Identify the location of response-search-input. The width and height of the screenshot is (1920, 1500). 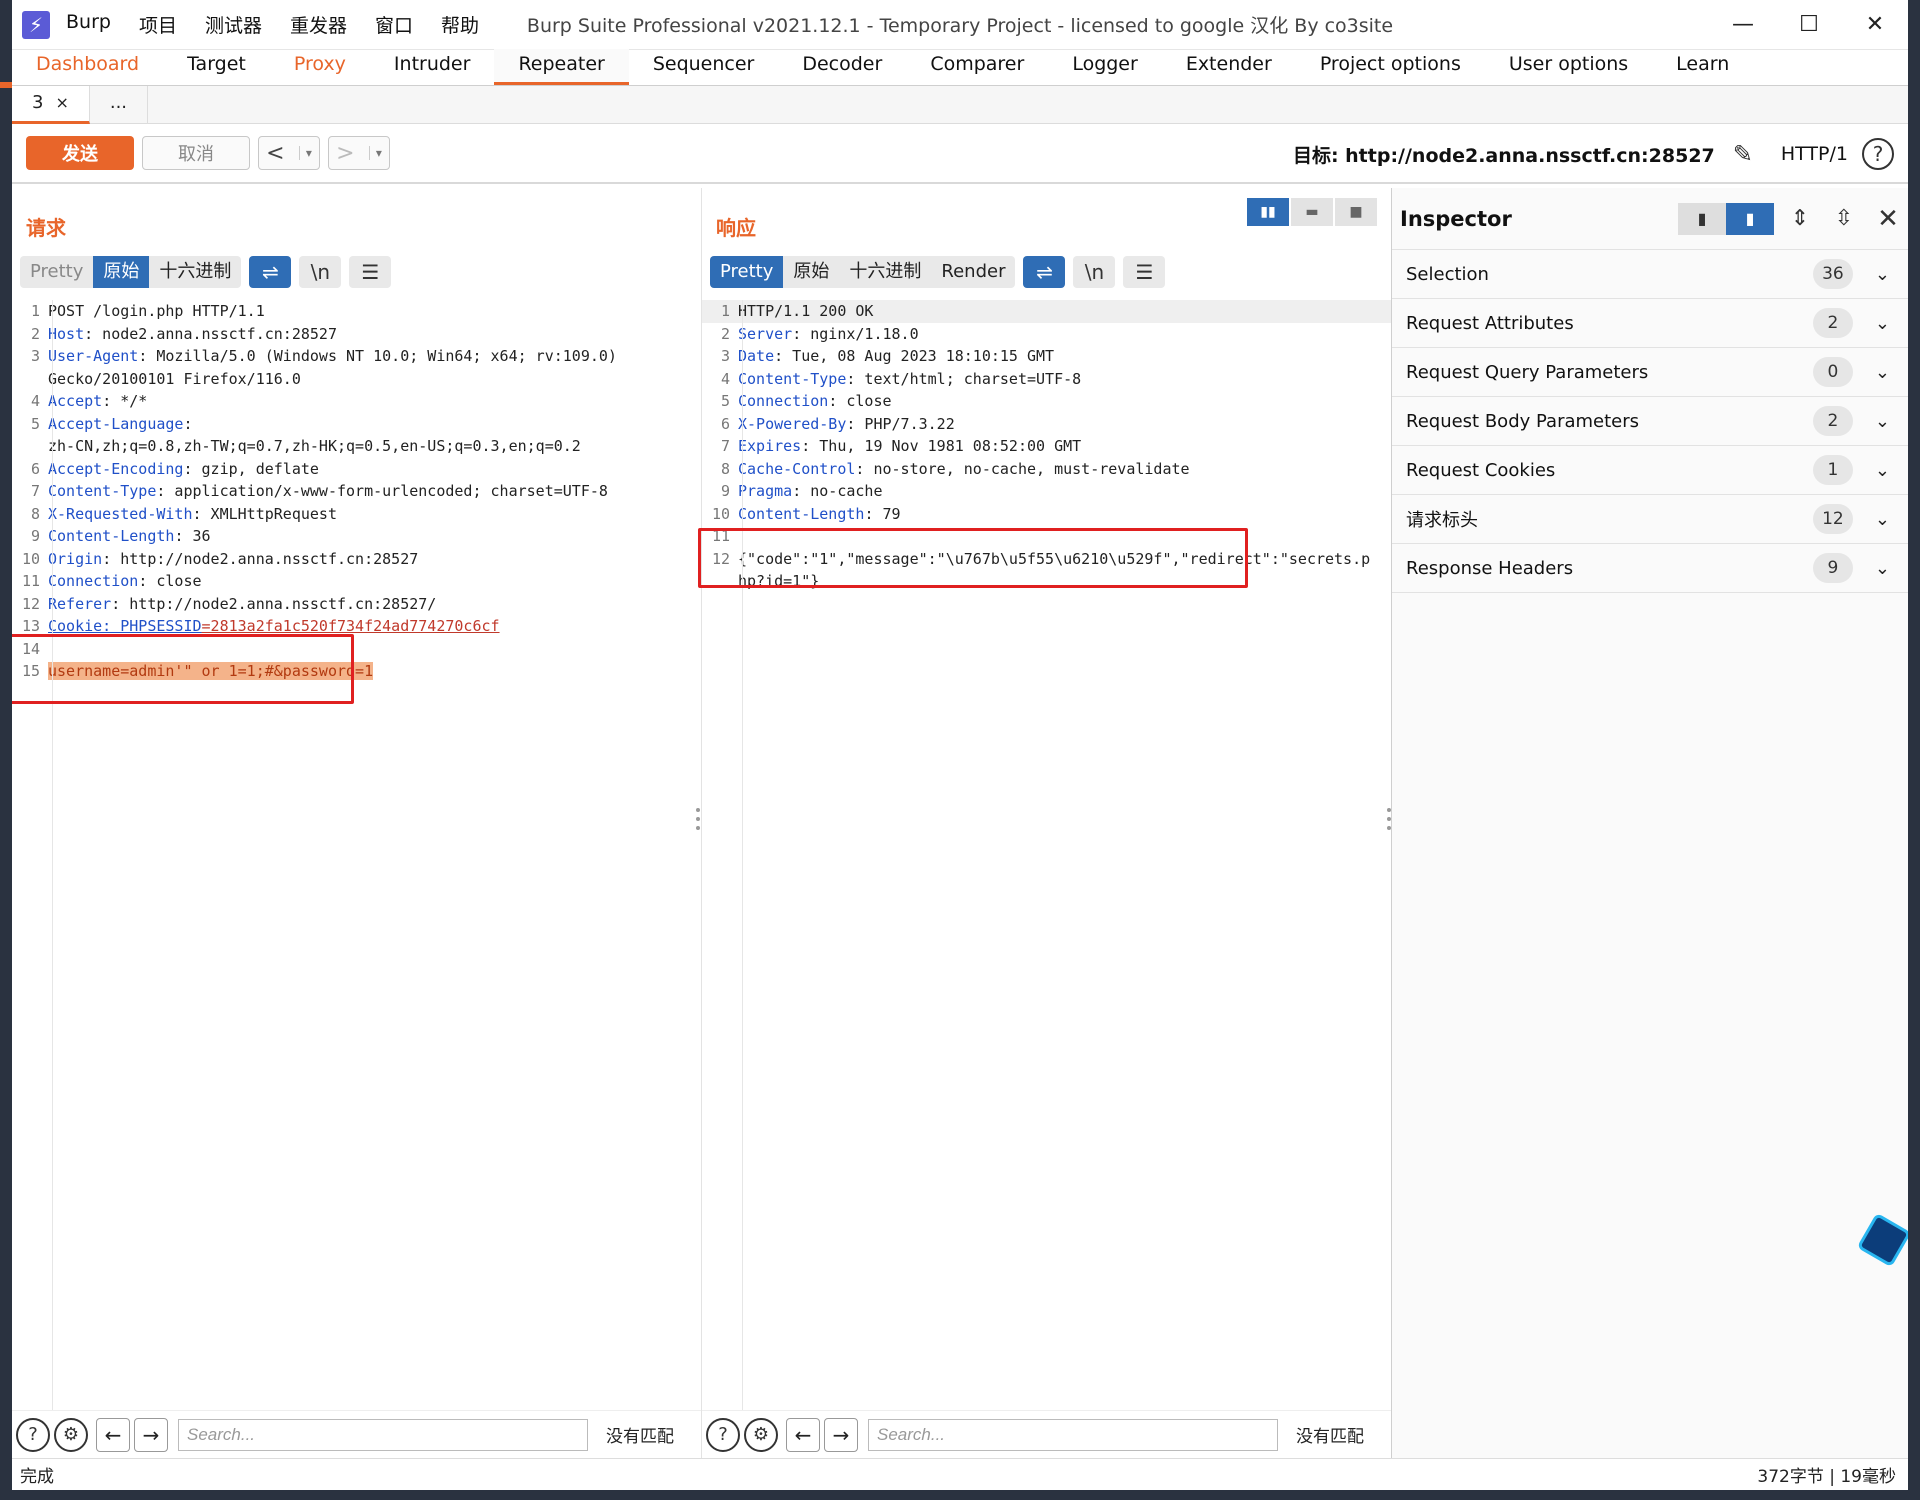
(1073, 1434).